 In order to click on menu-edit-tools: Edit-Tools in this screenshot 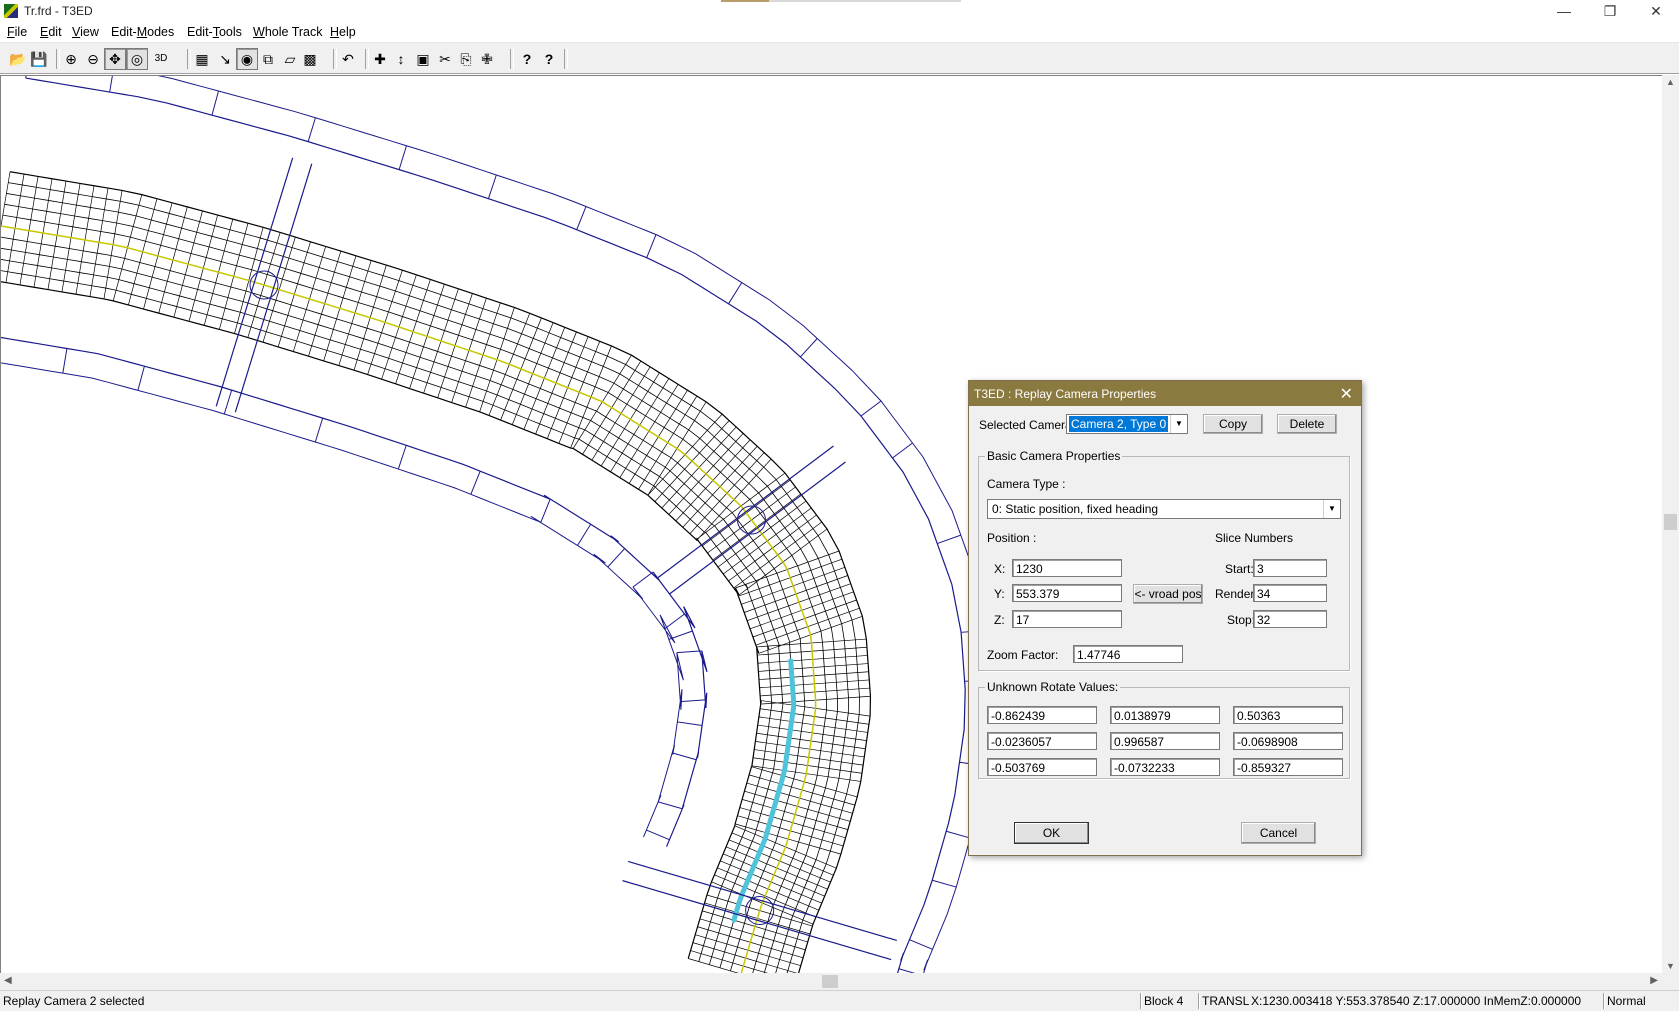, I will do `click(214, 32)`.